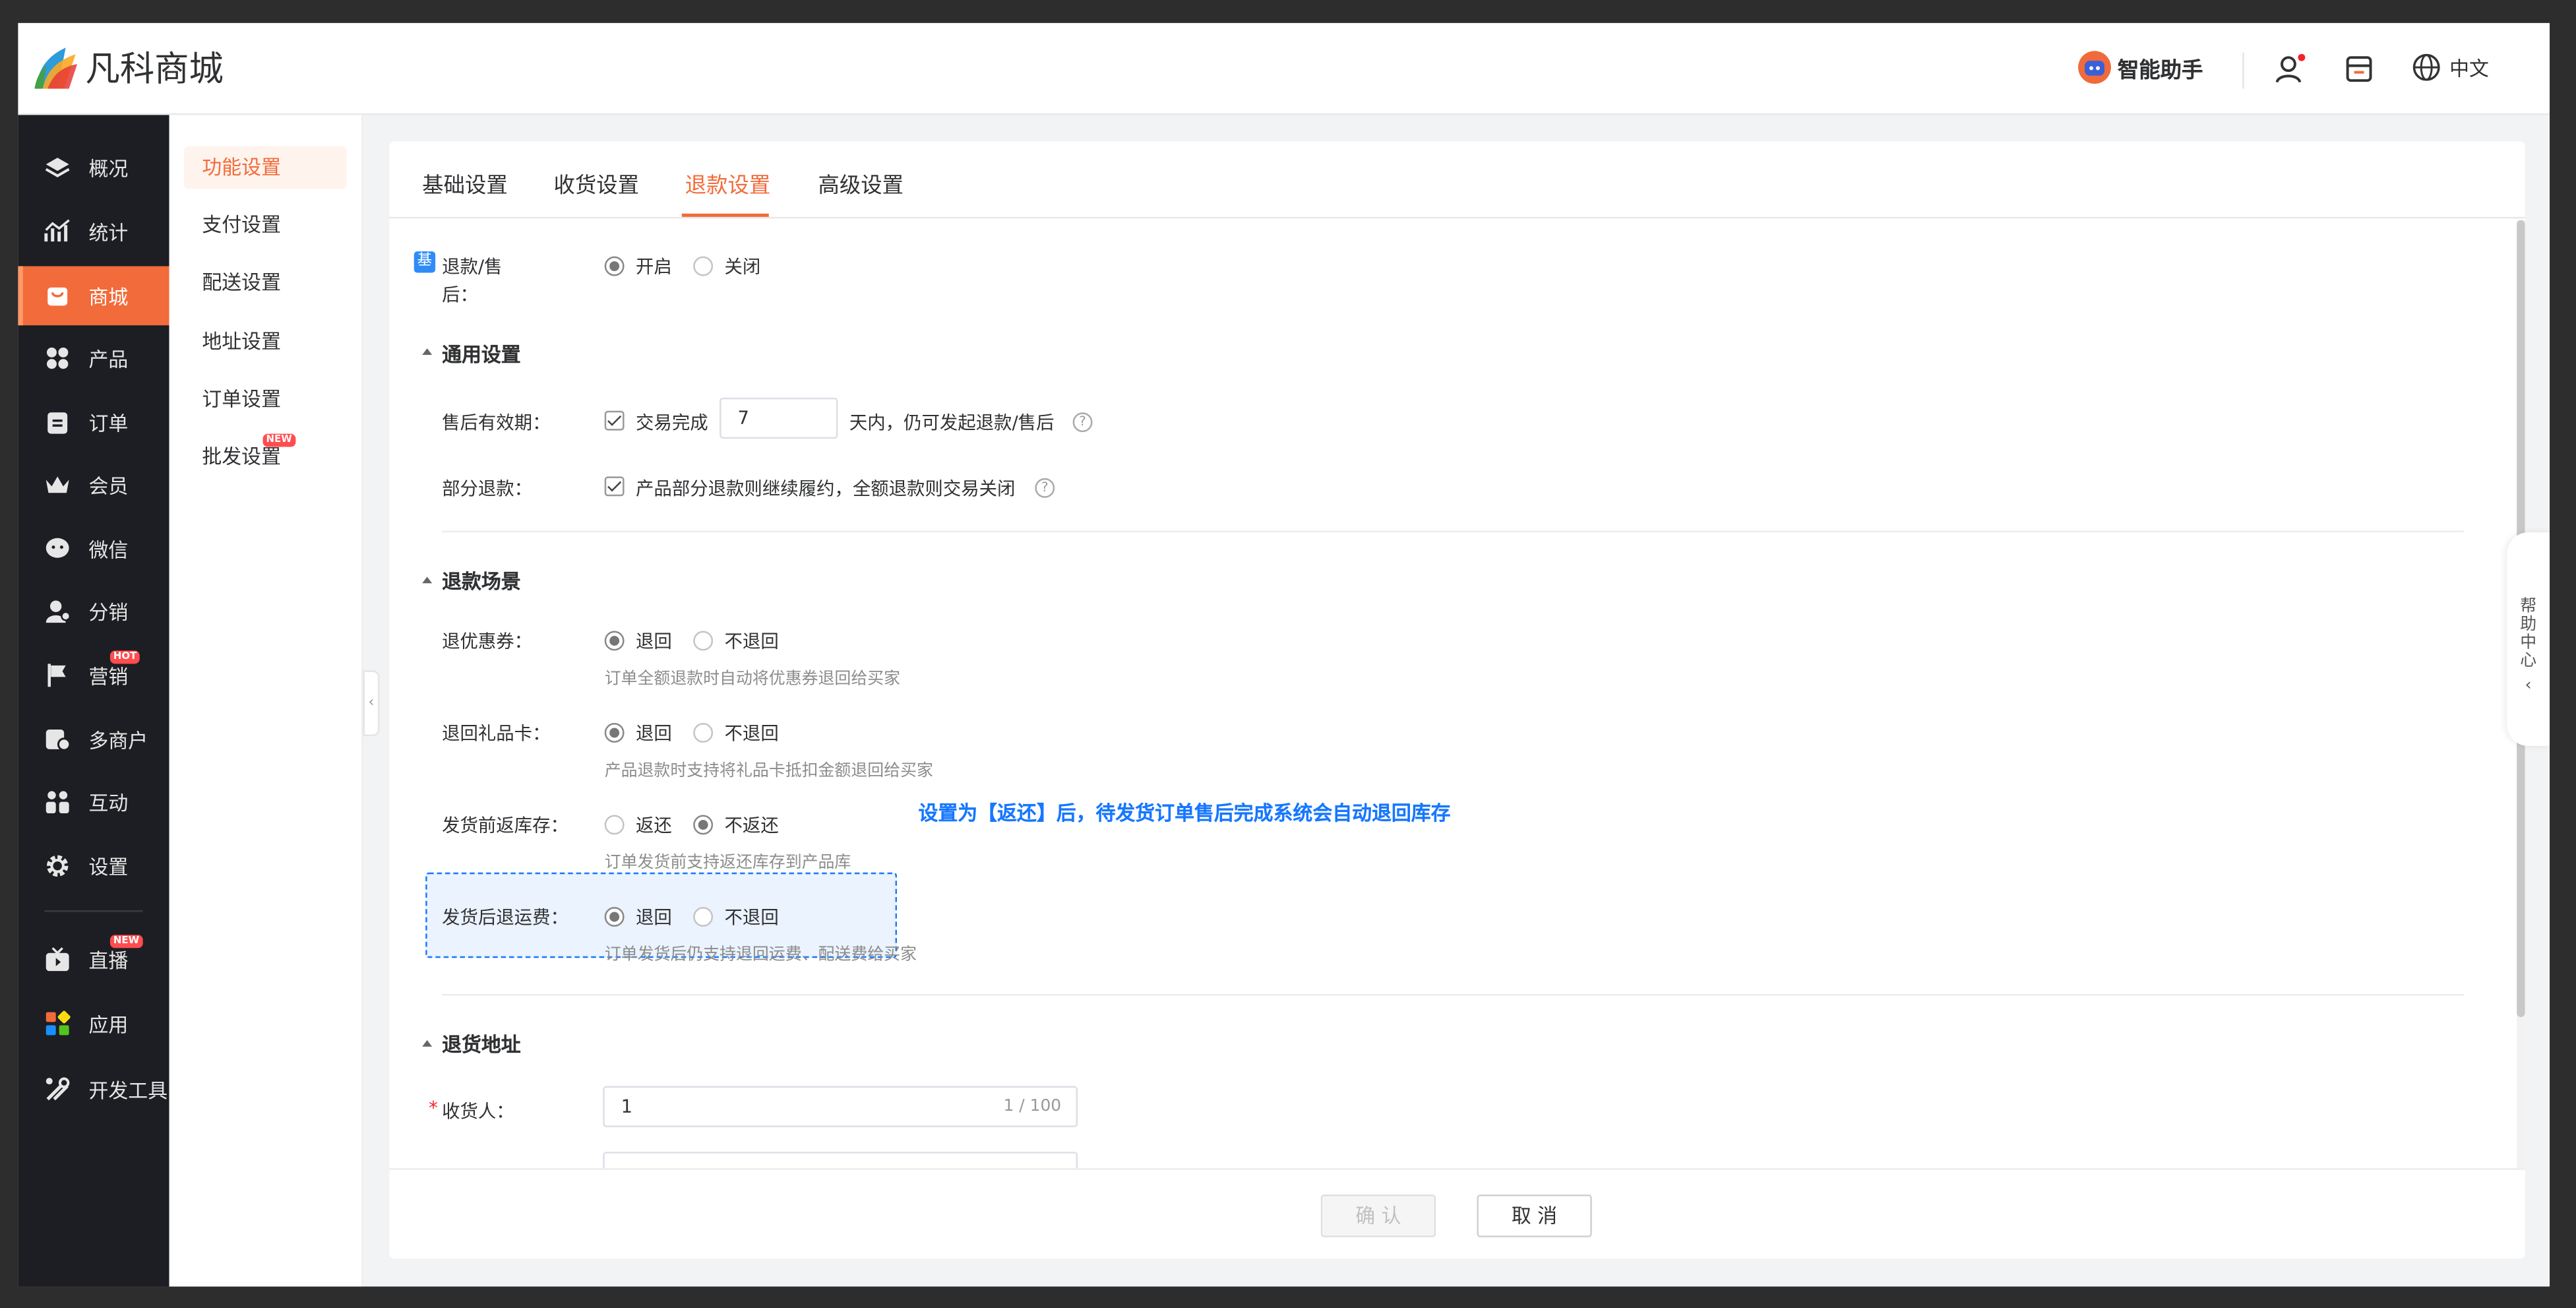 This screenshot has height=1308, width=2576. I want to click on layers-icon, so click(57, 167).